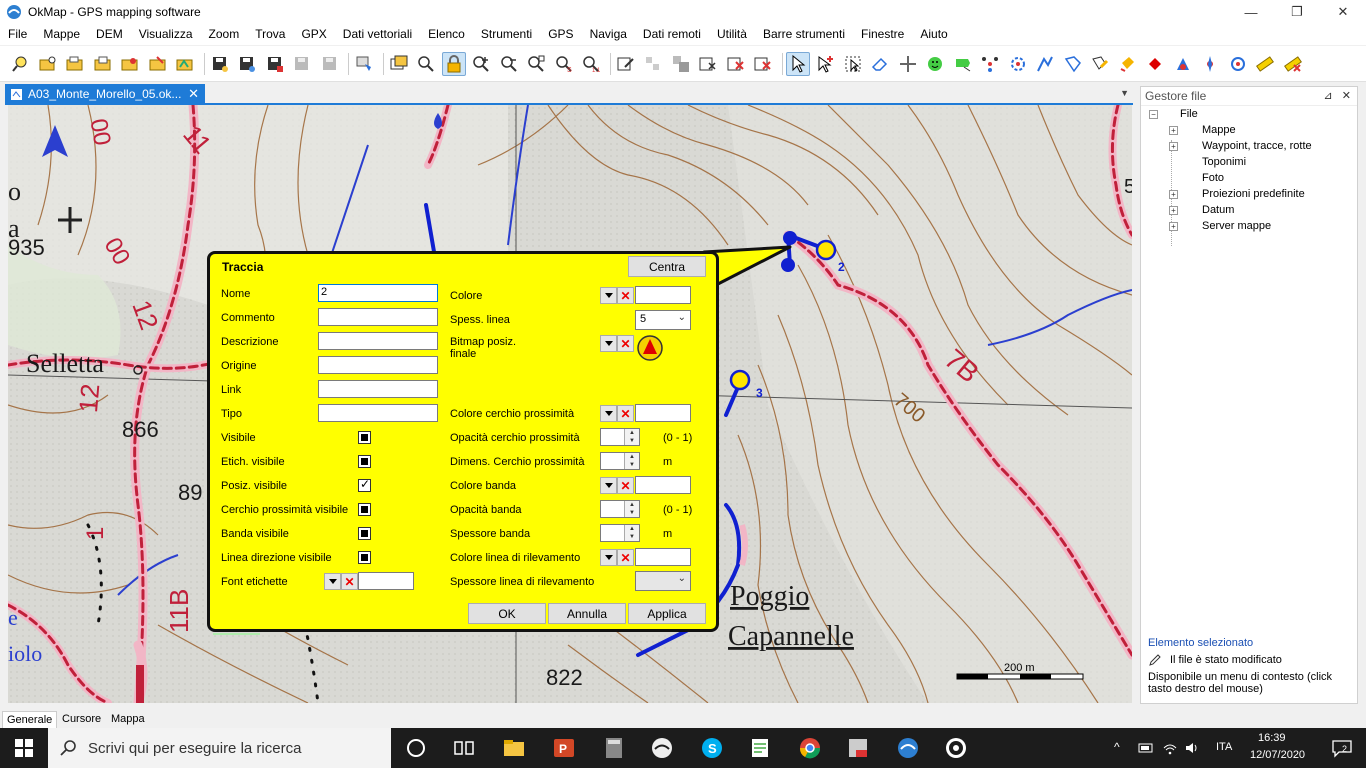 The image size is (1366, 768). I want to click on open-dem-icon, so click(185, 64).